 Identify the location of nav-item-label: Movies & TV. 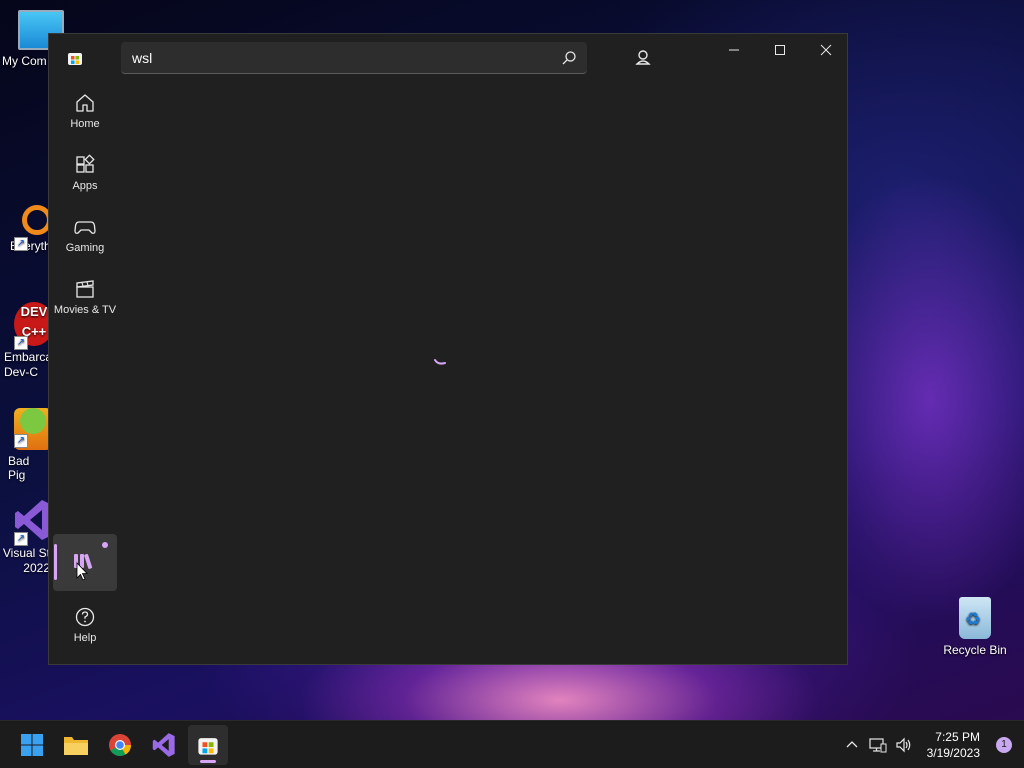
(85, 310).